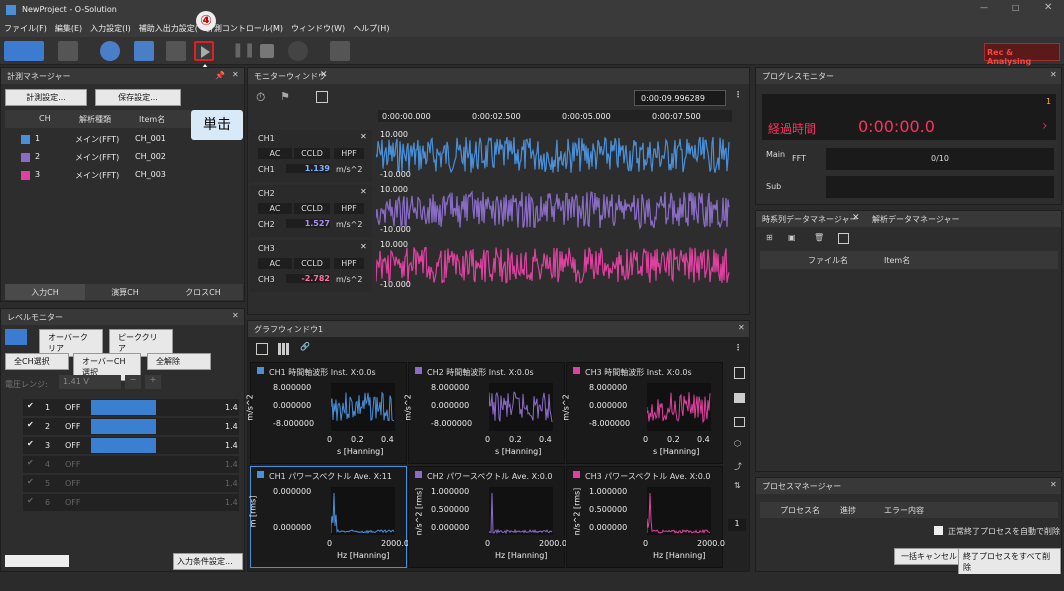 This screenshot has height=591, width=1064. Describe the element at coordinates (68, 51) in the screenshot. I see `monitor-icon` at that location.